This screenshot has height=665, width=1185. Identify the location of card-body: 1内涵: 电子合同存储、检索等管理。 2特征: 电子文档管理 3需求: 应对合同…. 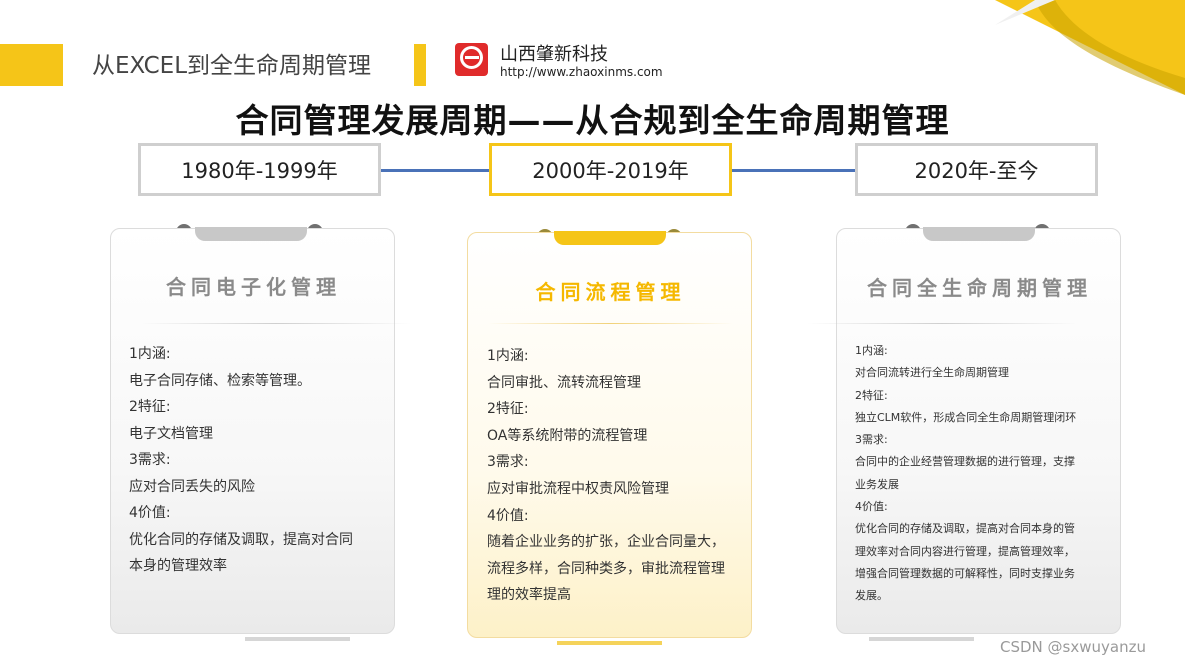
(241, 460).